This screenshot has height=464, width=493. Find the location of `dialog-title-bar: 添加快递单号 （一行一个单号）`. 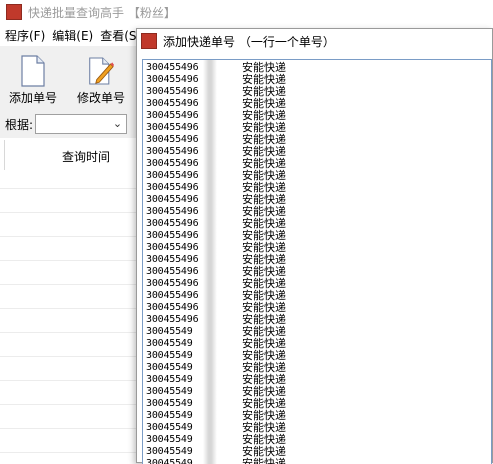

dialog-title-bar: 添加快递单号 （一行一个单号） is located at coordinates (314, 41).